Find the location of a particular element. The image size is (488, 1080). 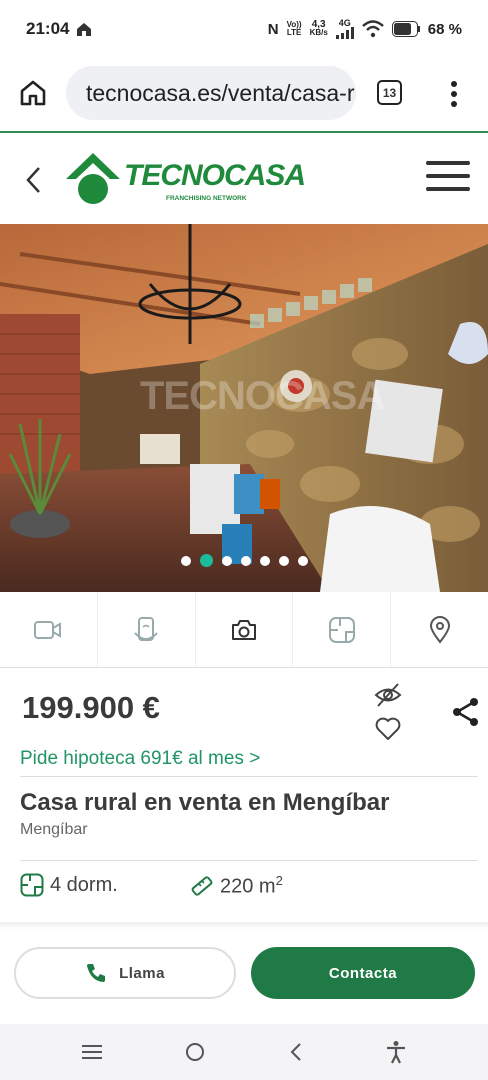

home-status-icon is located at coordinates (84, 29).